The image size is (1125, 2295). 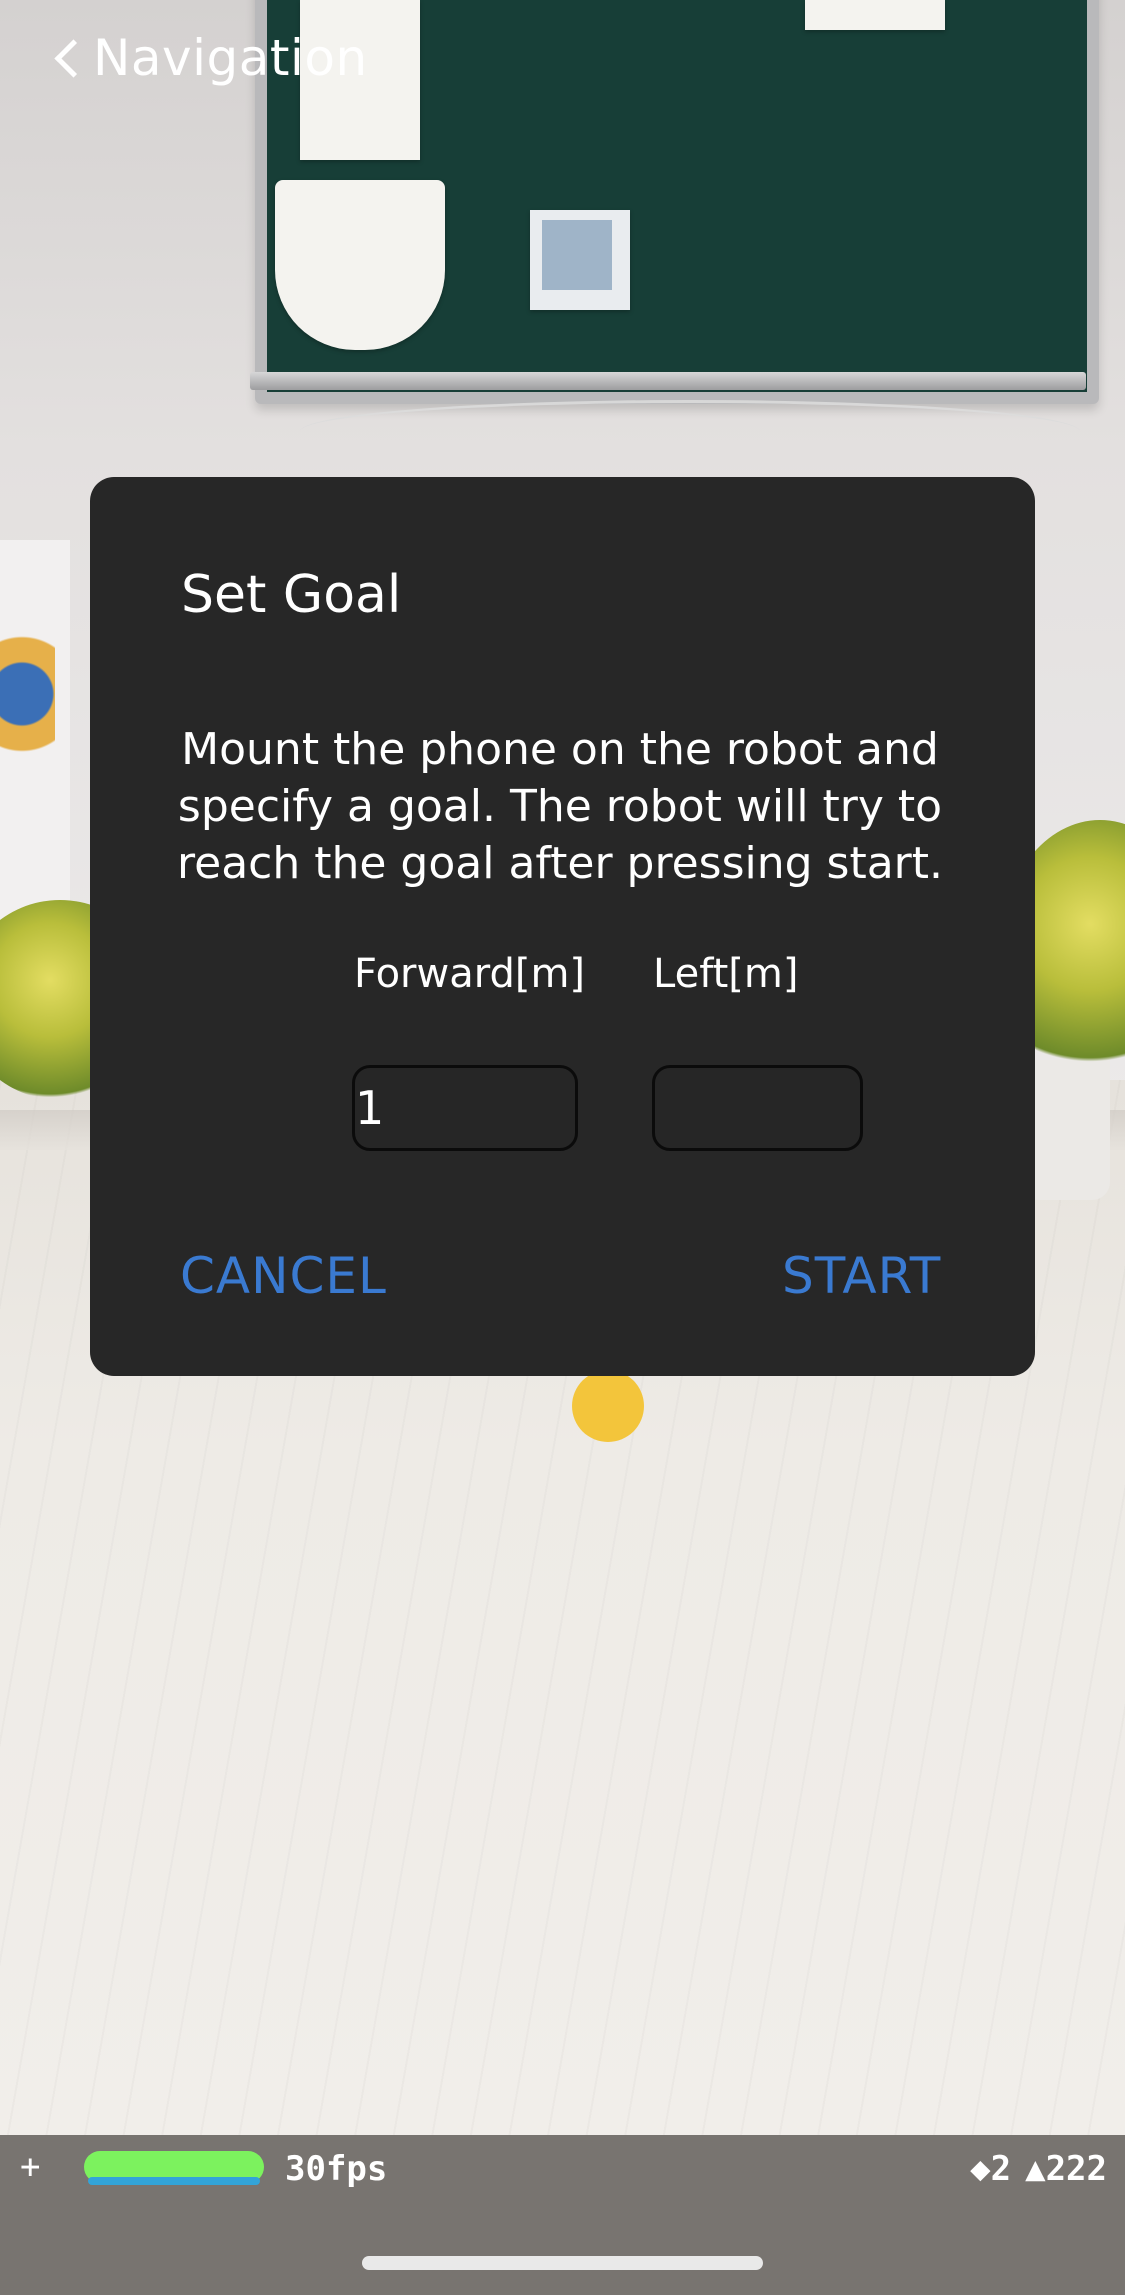 What do you see at coordinates (562, 2263) in the screenshot?
I see `home-indicator` at bounding box center [562, 2263].